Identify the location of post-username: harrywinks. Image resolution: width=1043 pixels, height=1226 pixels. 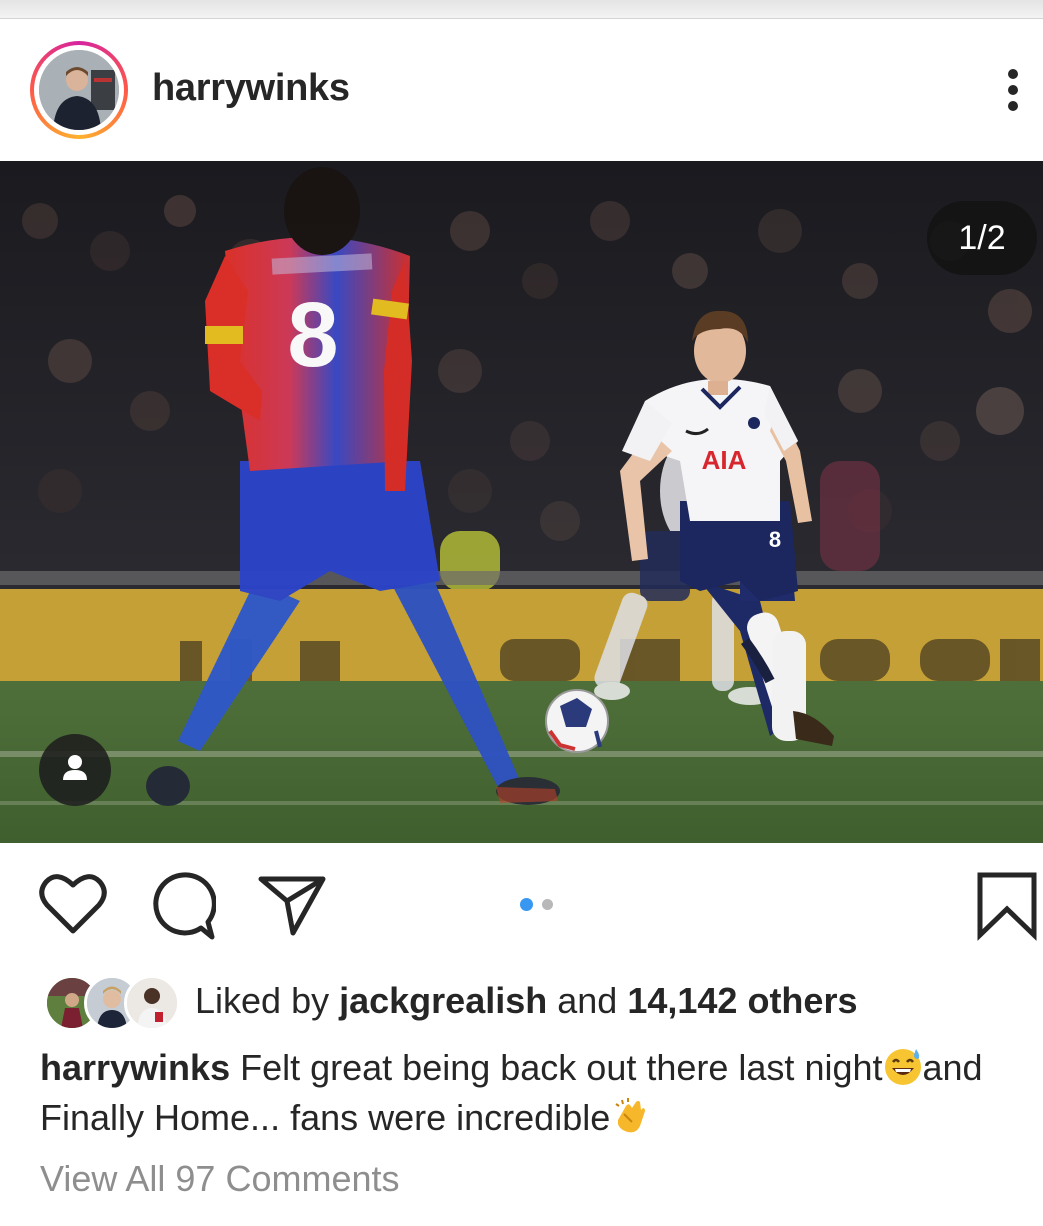
(251, 88).